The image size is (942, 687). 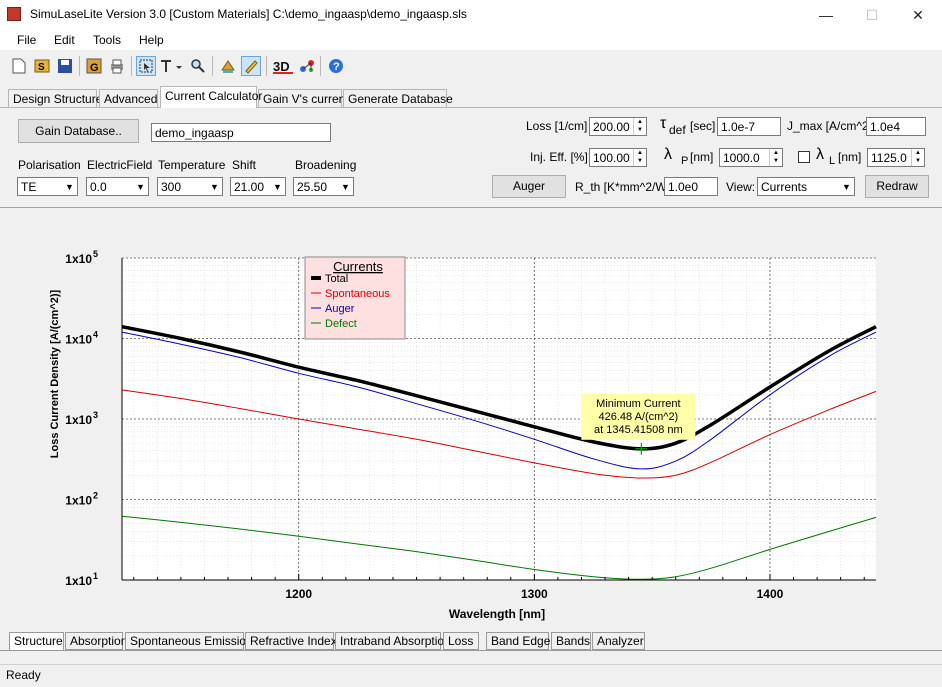 What do you see at coordinates (471, 675) in the screenshot?
I see `status-bar` at bounding box center [471, 675].